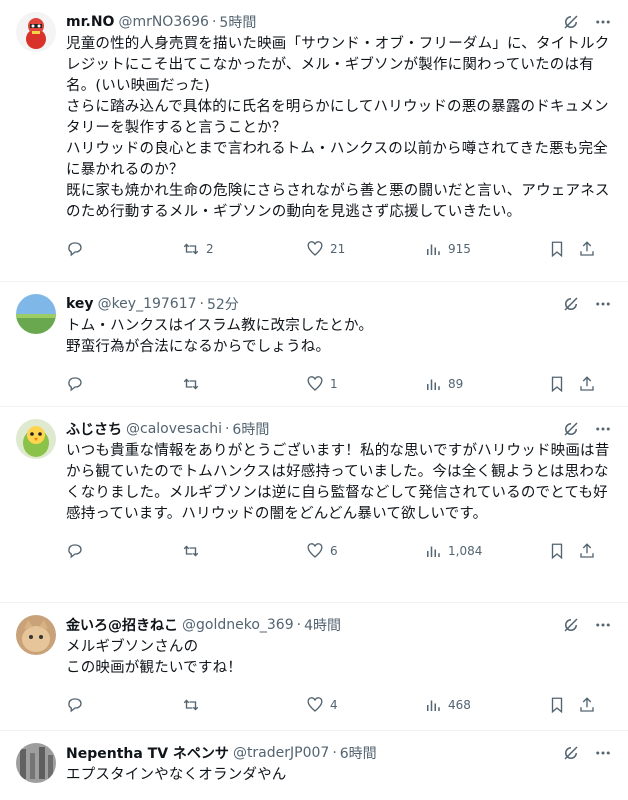  I want to click on post-actions: 6 1,084, so click(339, 551).